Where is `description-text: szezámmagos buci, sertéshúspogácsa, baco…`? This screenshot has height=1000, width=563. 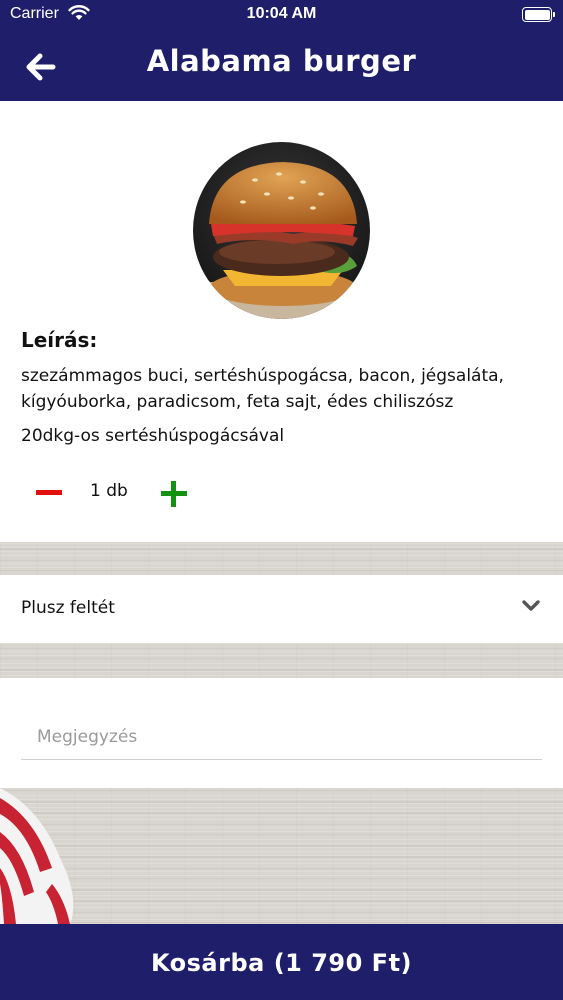 description-text: szezámmagos buci, sertéshúspogácsa, baco… is located at coordinates (262, 389).